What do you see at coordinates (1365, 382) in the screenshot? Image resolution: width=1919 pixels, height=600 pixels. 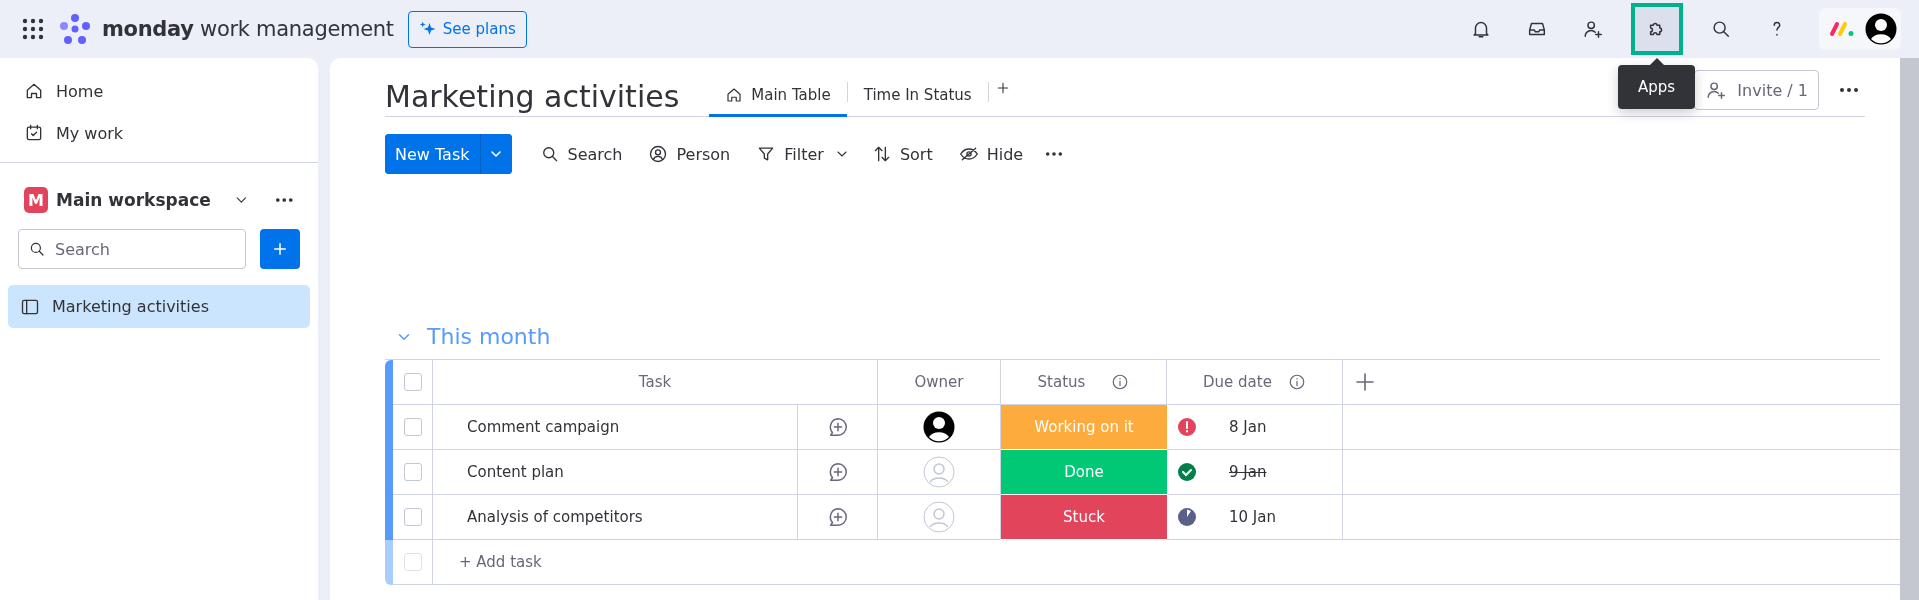 I see `add-column-icon` at bounding box center [1365, 382].